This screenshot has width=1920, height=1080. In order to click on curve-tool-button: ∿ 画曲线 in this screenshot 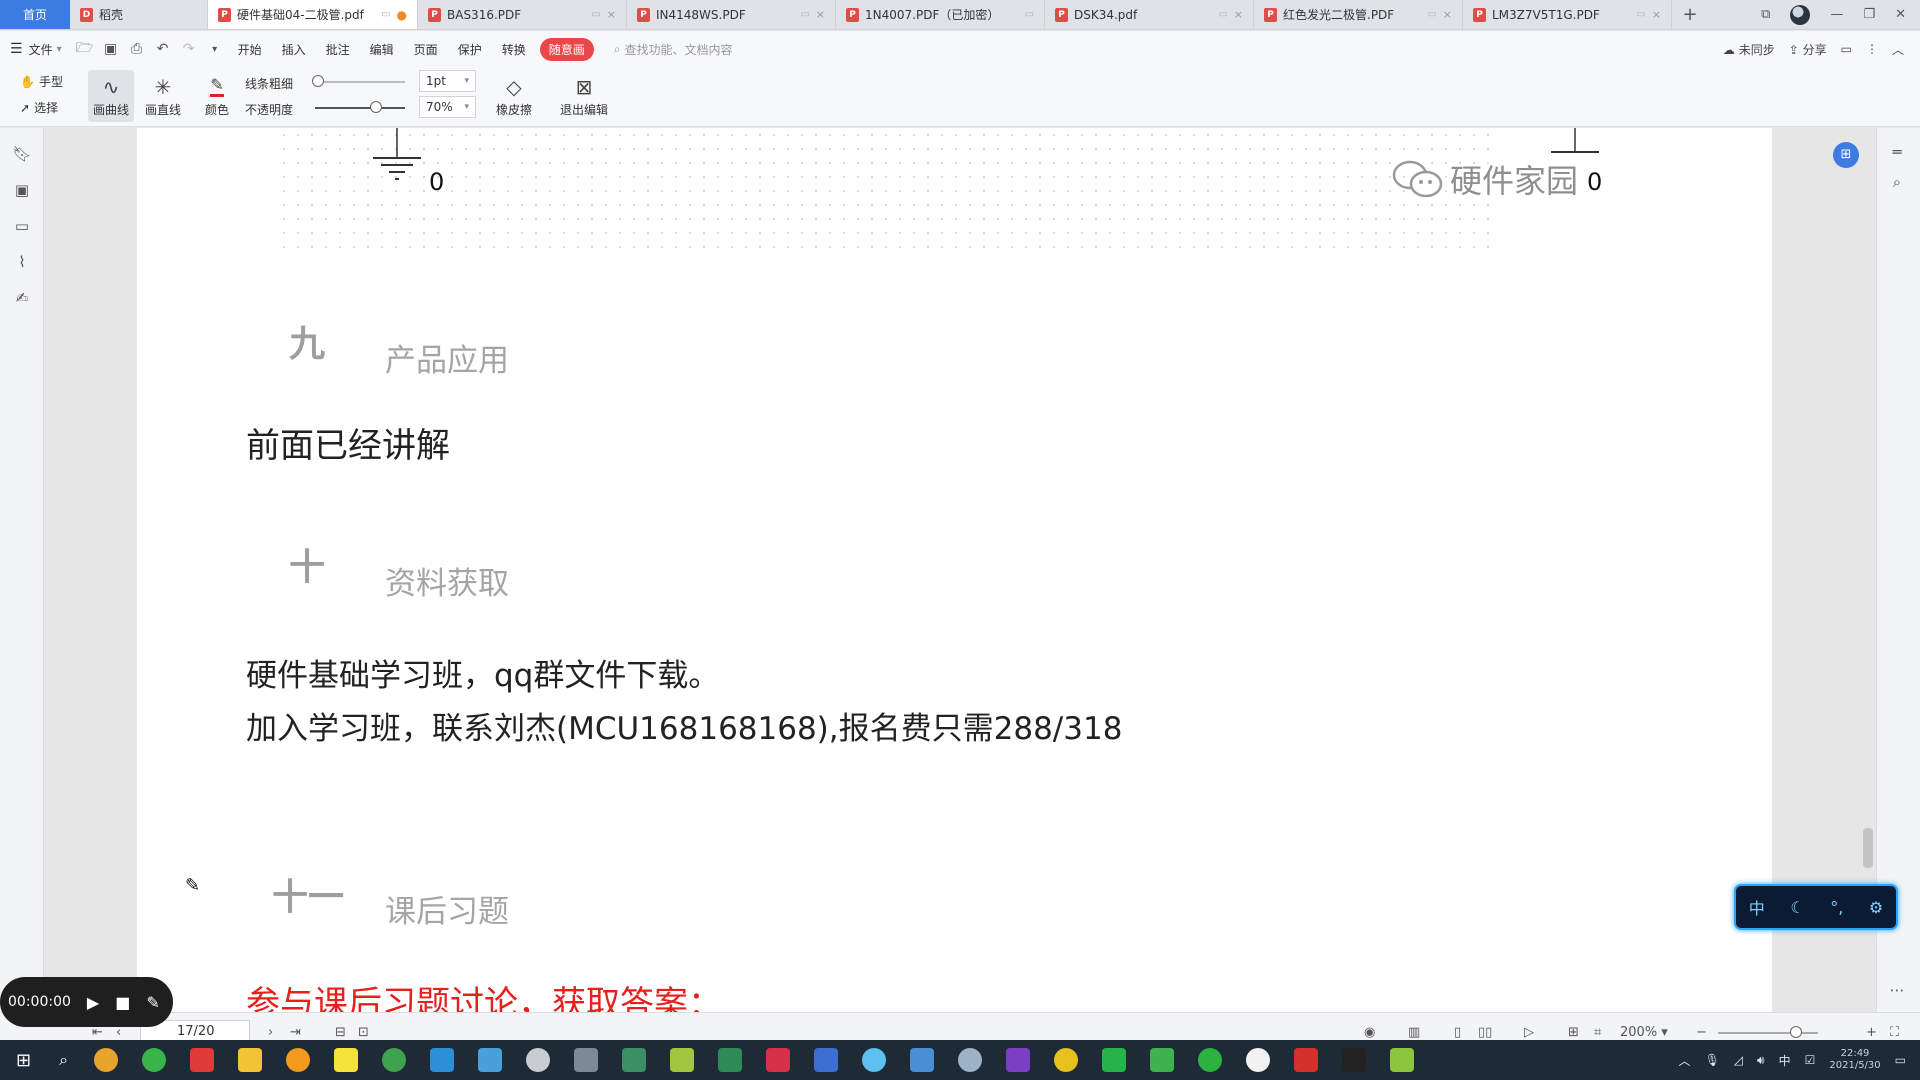, I will do `click(111, 96)`.